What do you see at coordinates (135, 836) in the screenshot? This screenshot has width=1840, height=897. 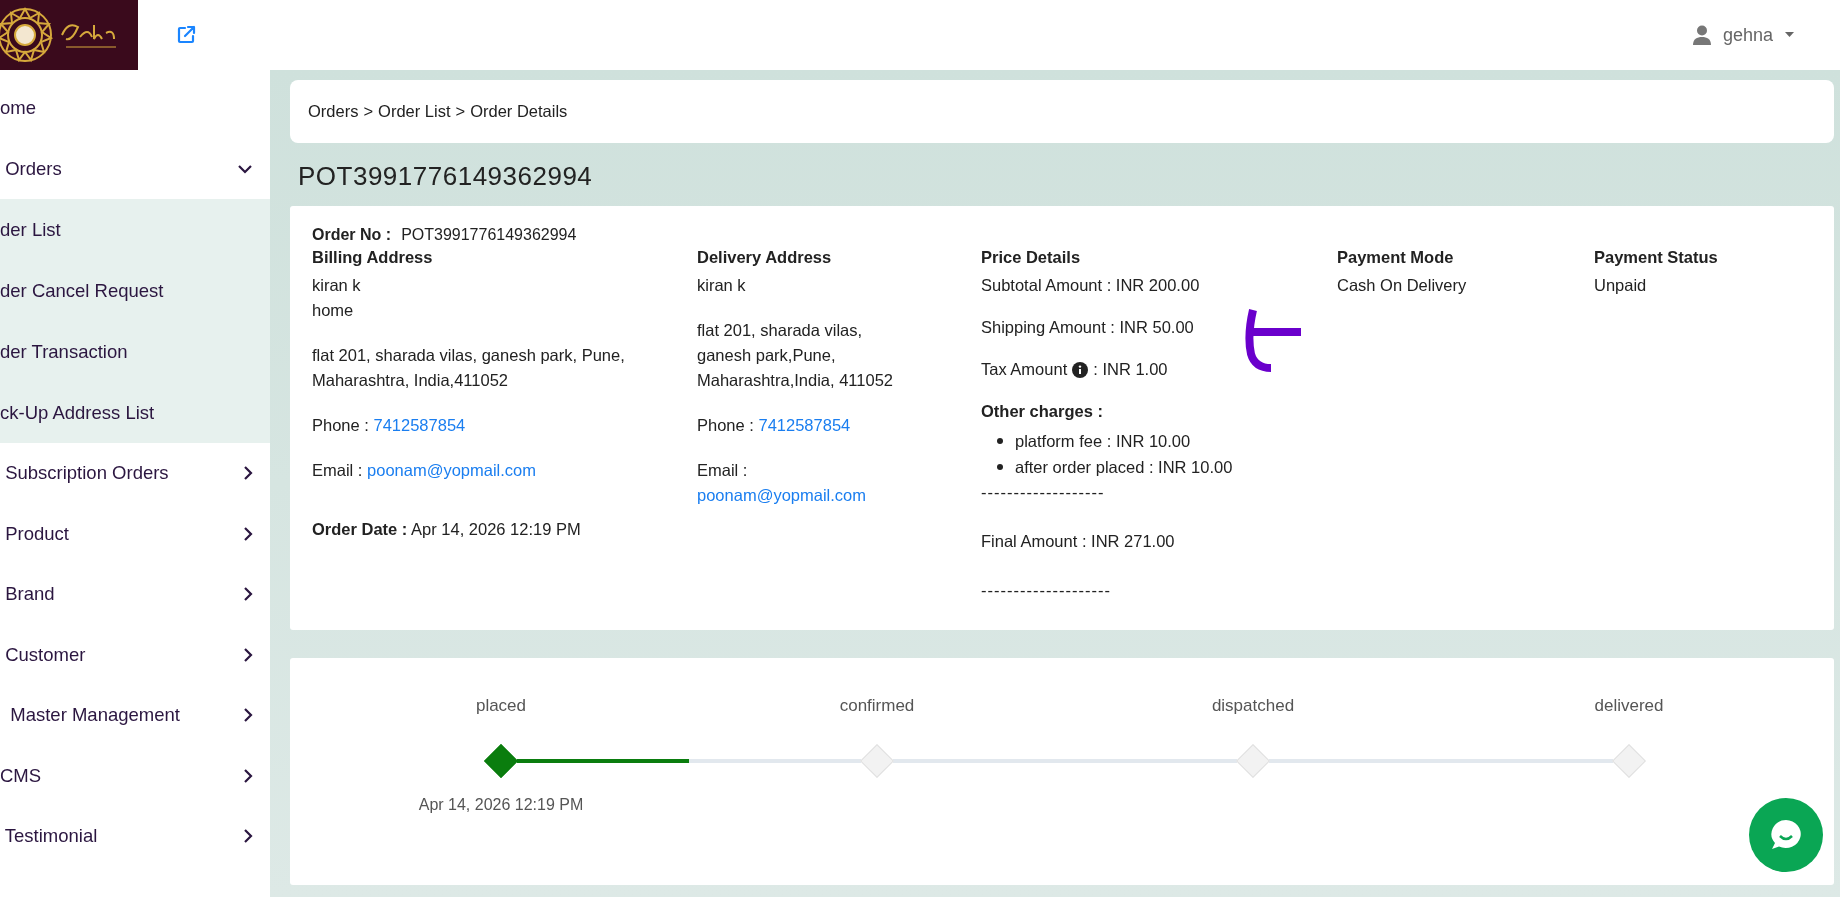 I see `sidebar-item: Testimonial` at bounding box center [135, 836].